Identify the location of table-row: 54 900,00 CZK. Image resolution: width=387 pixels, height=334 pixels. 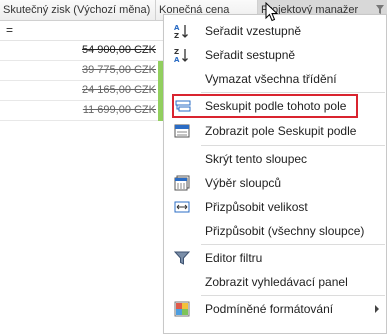
(82, 51).